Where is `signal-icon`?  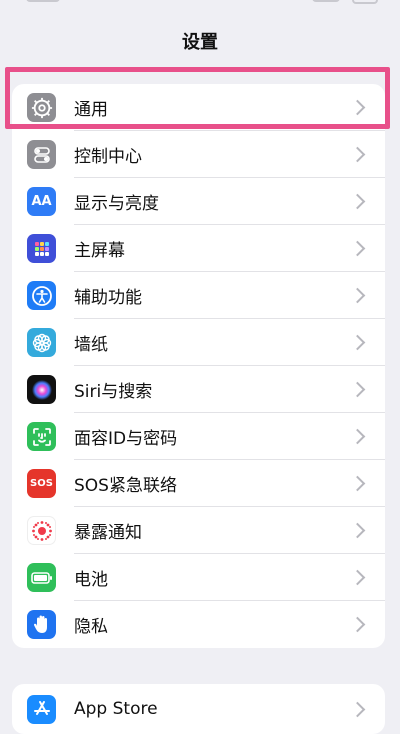 signal-icon is located at coordinates (326, 1).